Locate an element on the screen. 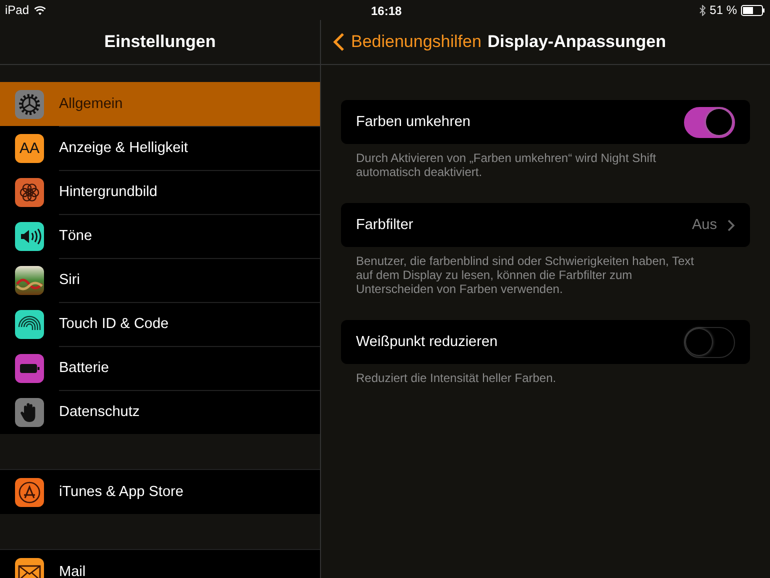 This screenshot has width=770, height=578. settings-row: Töne is located at coordinates (160, 236).